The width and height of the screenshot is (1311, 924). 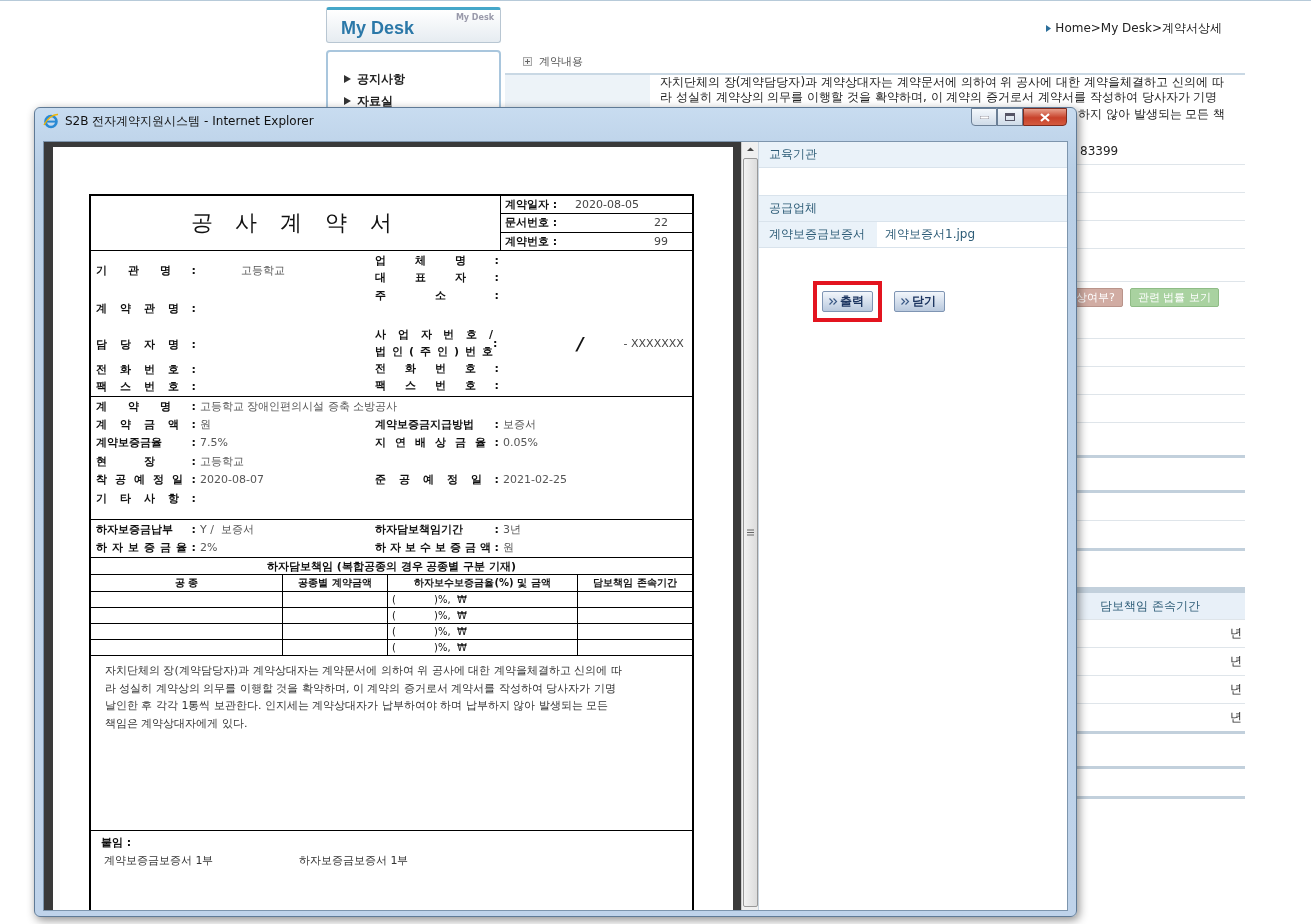 I want to click on field-label: 사 업 자 번 호 /, so click(x=434, y=335).